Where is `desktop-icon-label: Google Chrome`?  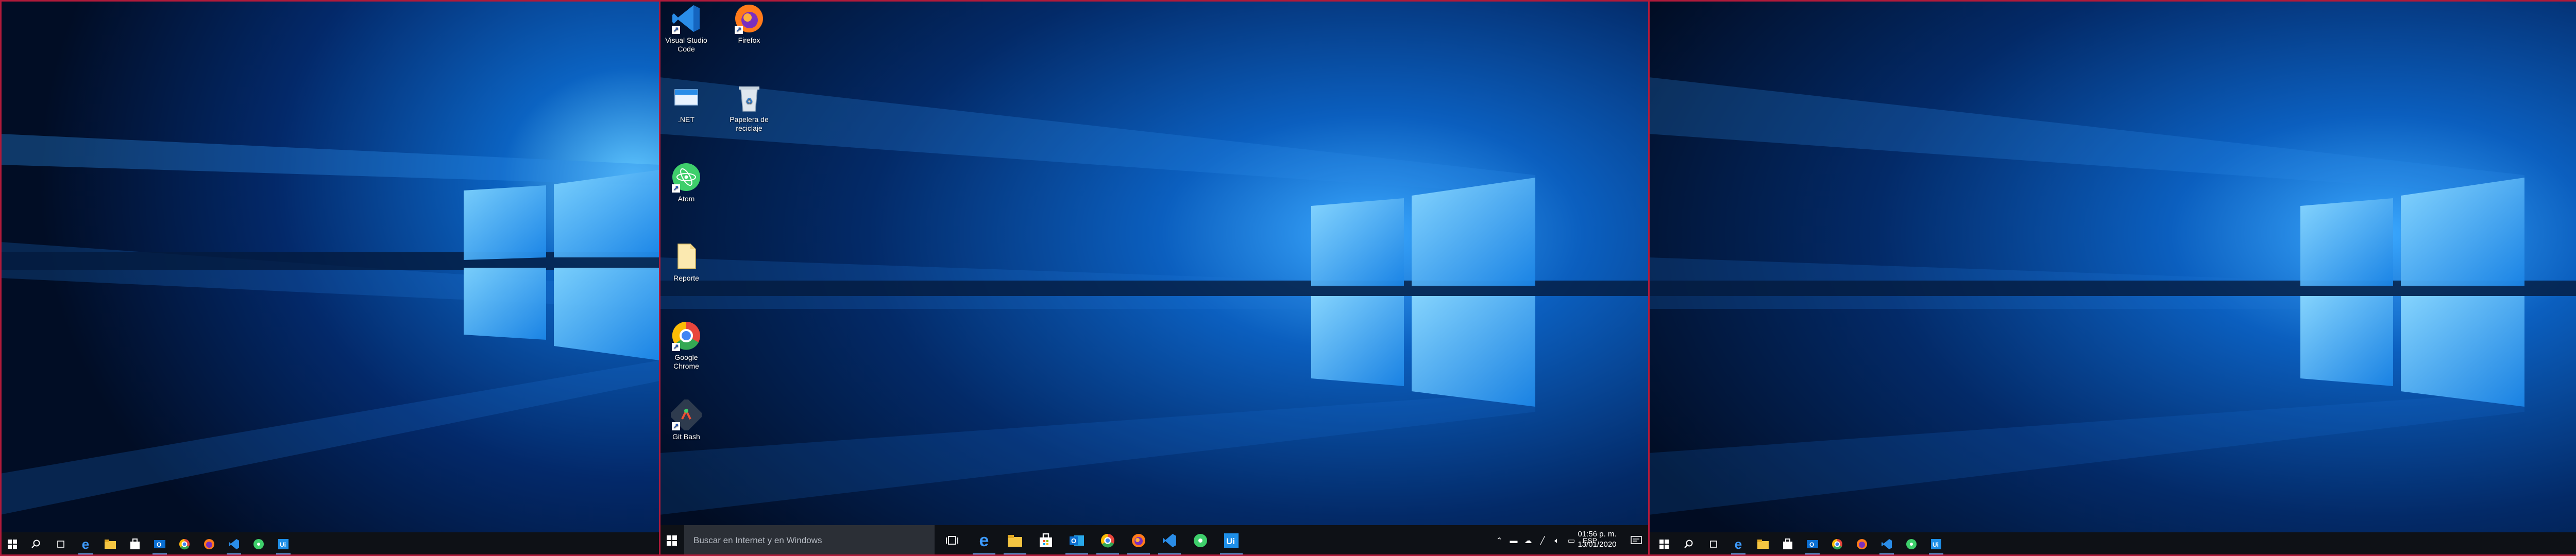 desktop-icon-label: Google Chrome is located at coordinates (686, 361).